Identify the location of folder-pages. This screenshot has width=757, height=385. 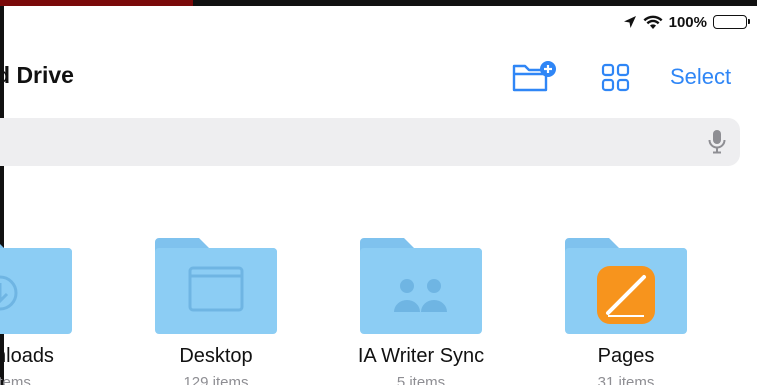
(626, 286).